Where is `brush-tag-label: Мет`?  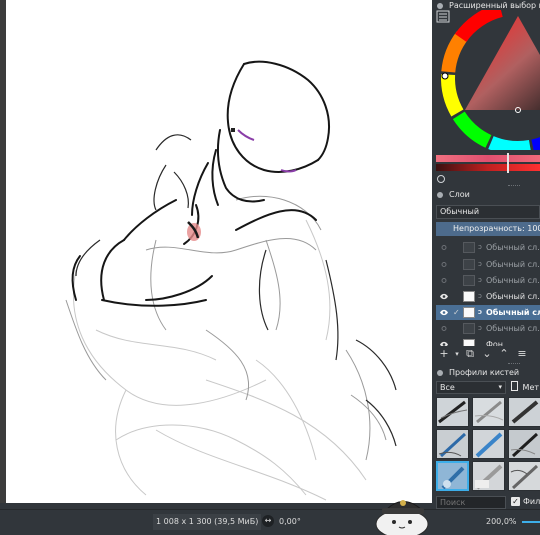
brush-tag-label: Мет is located at coordinates (531, 387).